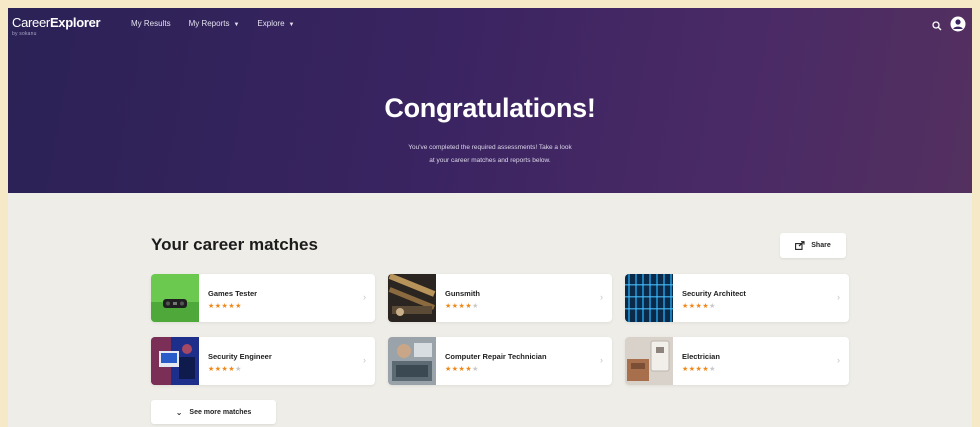 This screenshot has width=980, height=427. Describe the element at coordinates (175, 298) in the screenshot. I see `games-tester-thumbnail` at that location.